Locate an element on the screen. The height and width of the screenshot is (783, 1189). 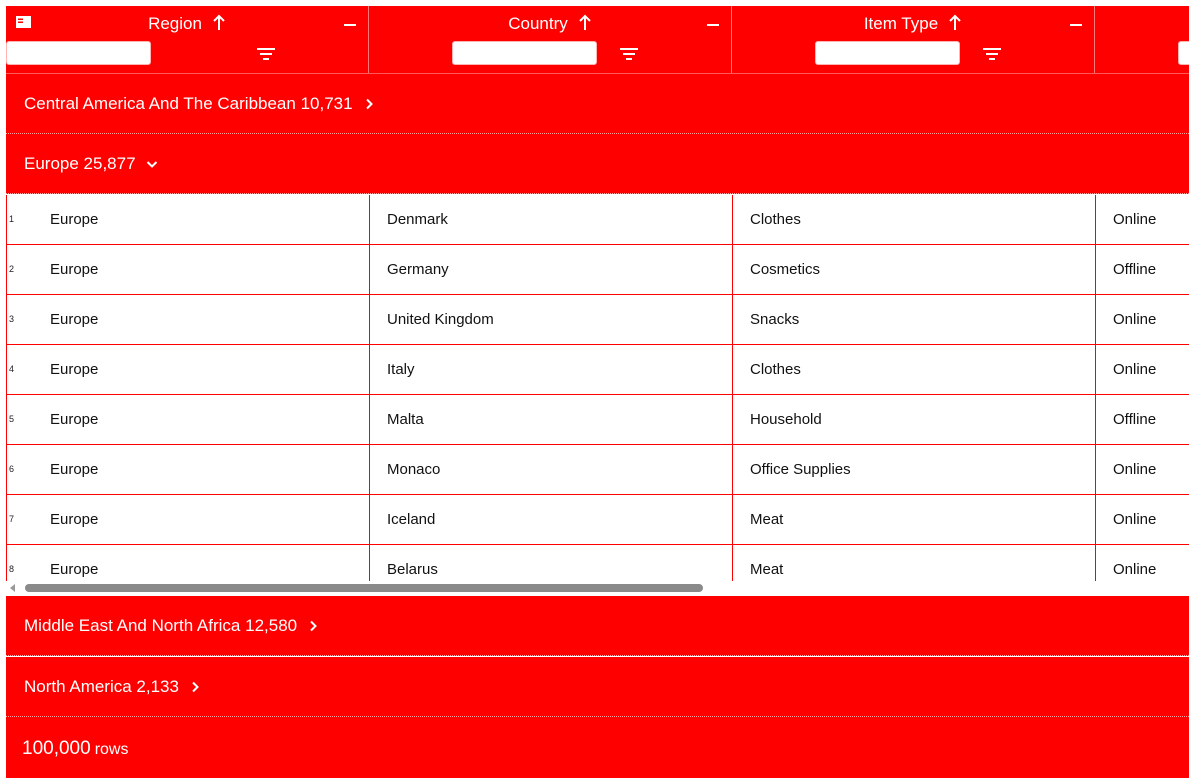
grid-header: Region Country Item Type is located at coordinates (597, 40).